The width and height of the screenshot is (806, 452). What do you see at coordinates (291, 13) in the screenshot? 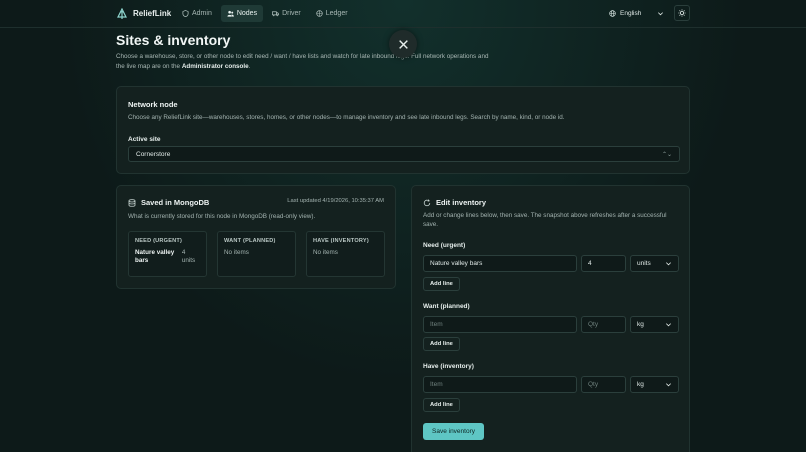
I see `nav-driver-label: Driver` at bounding box center [291, 13].